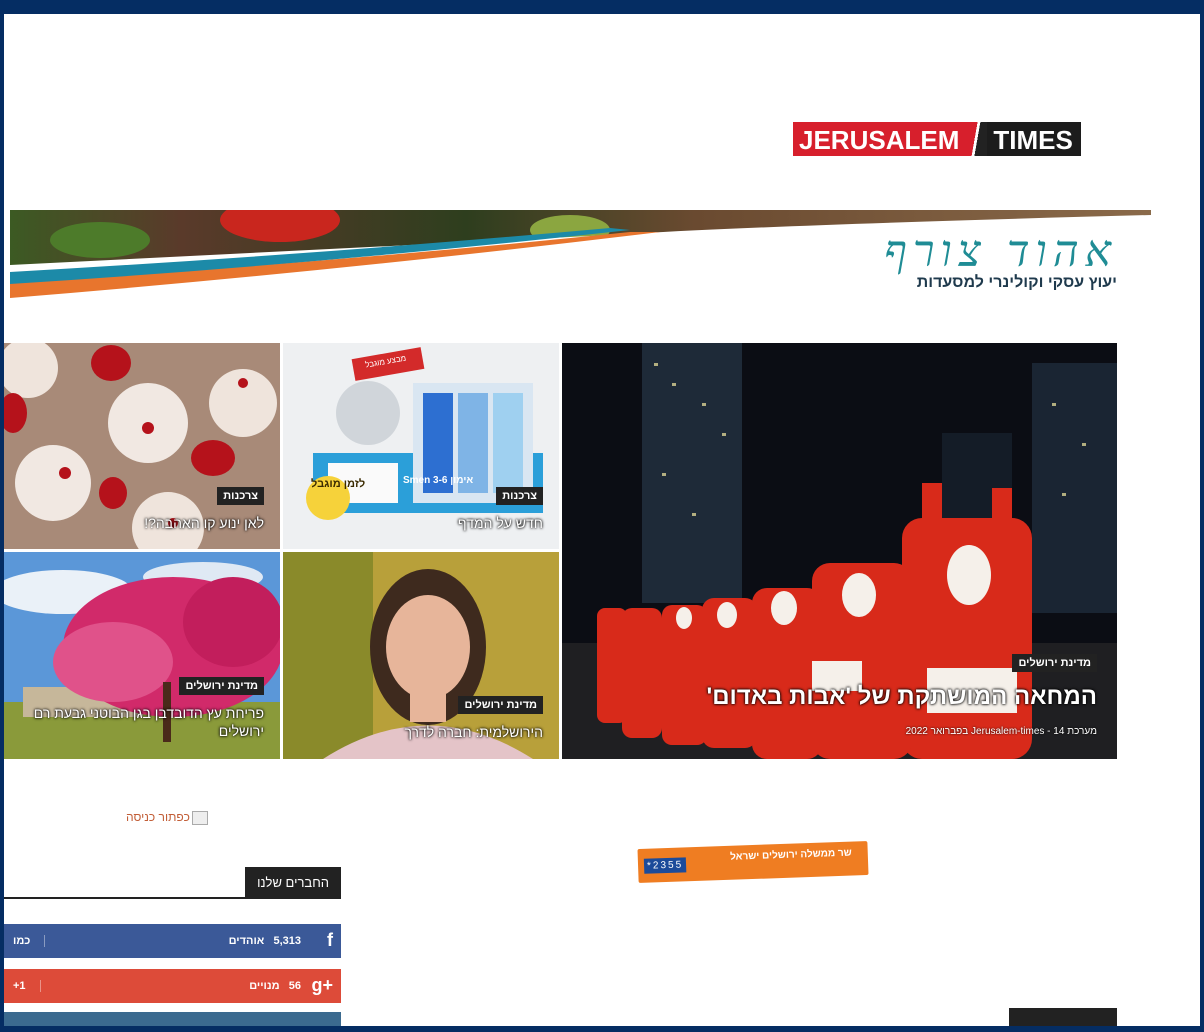 The image size is (1204, 1032). Describe the element at coordinates (1054, 663) in the screenshot. I see `featured-category-badge: מדינת ירושלים` at that location.